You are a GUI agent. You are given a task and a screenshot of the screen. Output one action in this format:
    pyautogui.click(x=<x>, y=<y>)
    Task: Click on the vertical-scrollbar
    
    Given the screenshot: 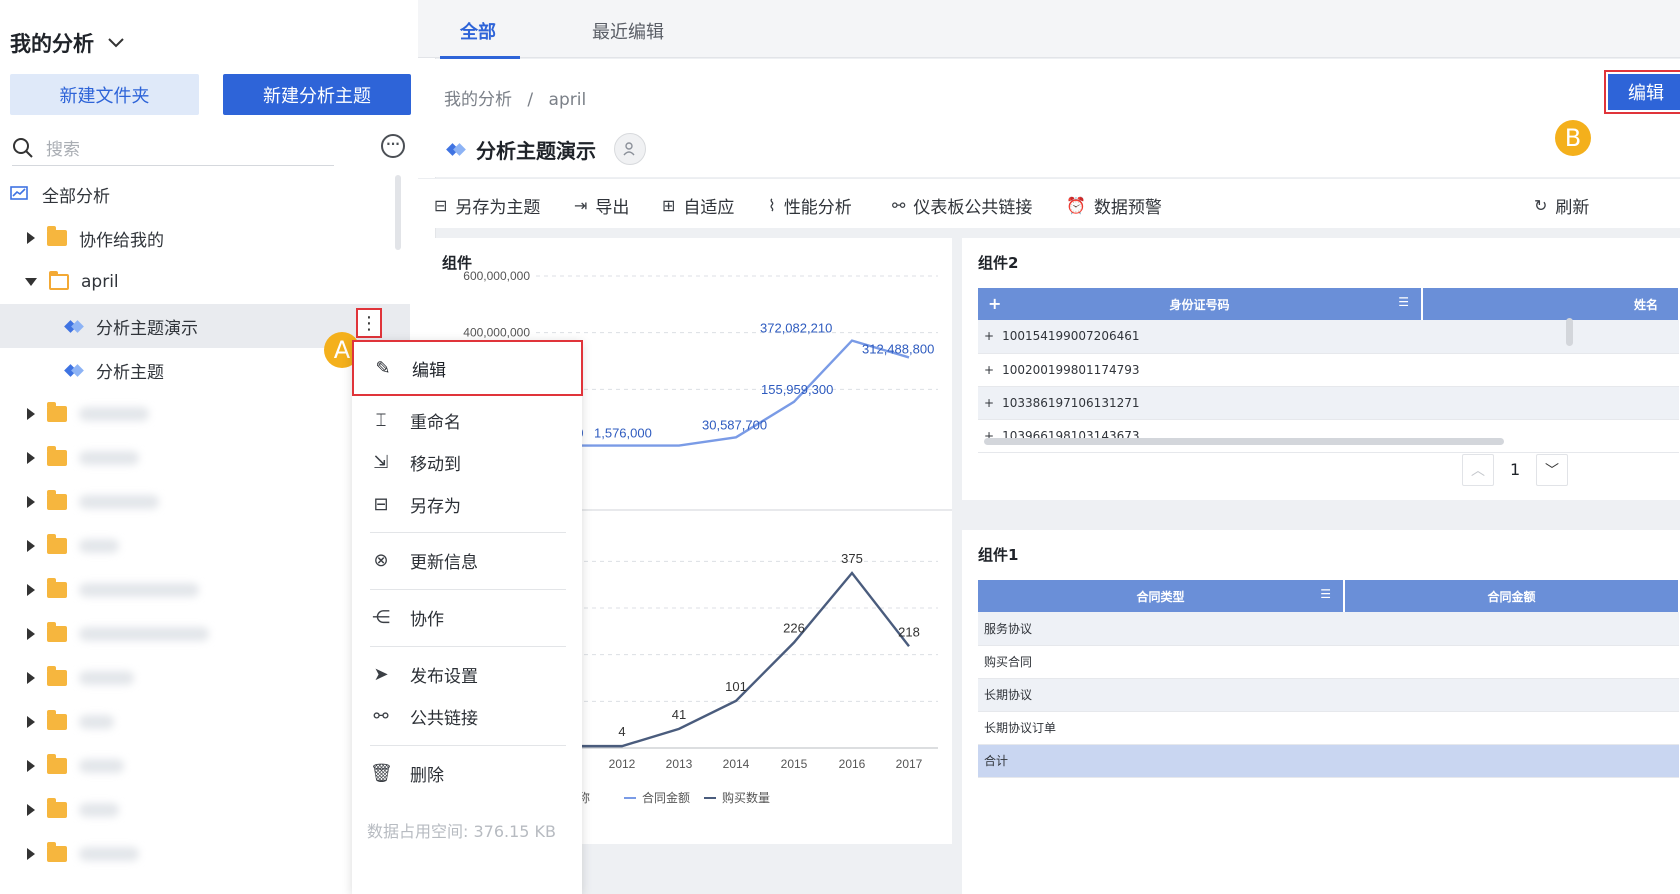 What is the action you would take?
    pyautogui.click(x=1569, y=332)
    